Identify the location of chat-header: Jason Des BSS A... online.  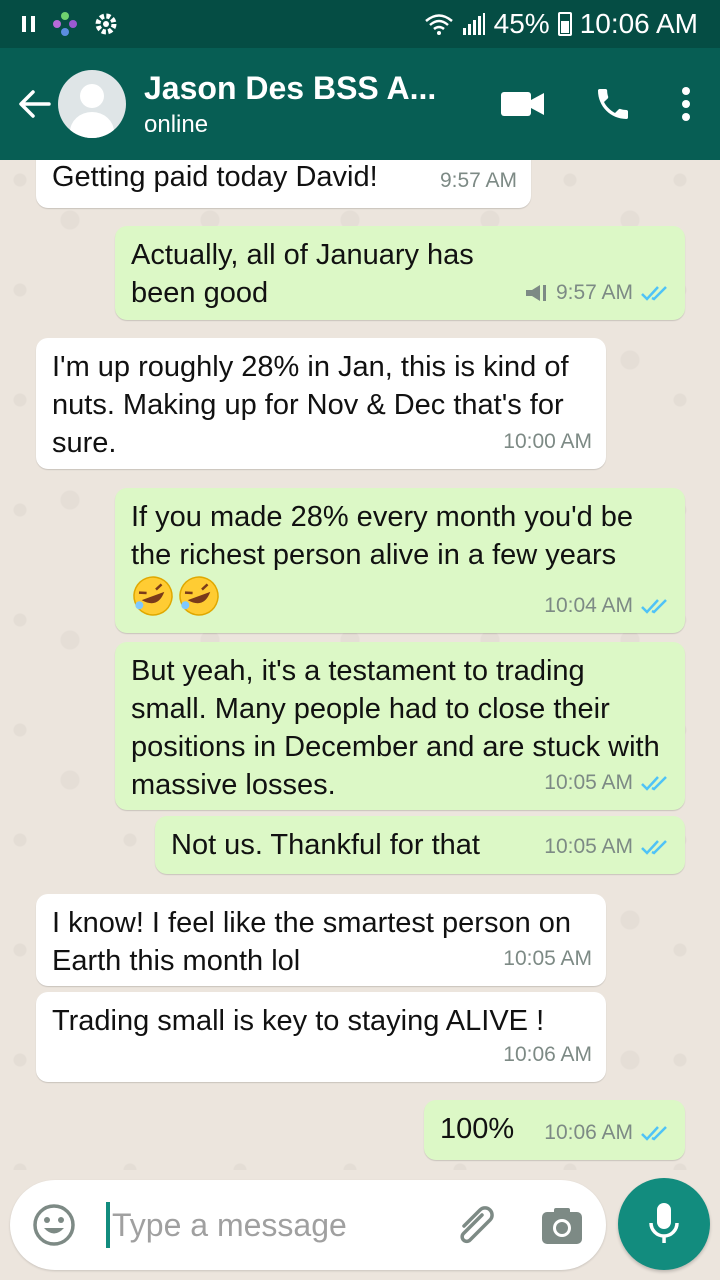
(360, 104).